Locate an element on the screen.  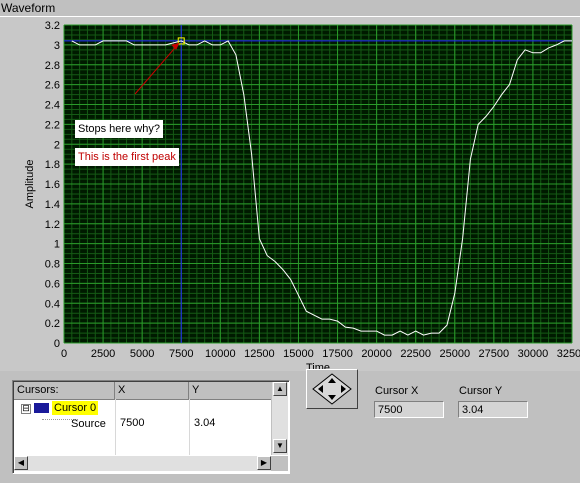
cursor-y-cell: 3.04 is located at coordinates (204, 423).